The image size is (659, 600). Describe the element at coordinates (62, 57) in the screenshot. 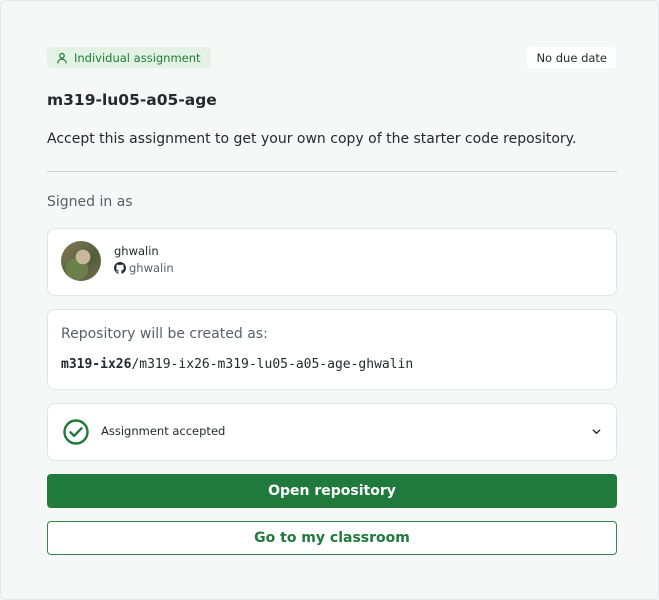

I see `person-icon` at that location.